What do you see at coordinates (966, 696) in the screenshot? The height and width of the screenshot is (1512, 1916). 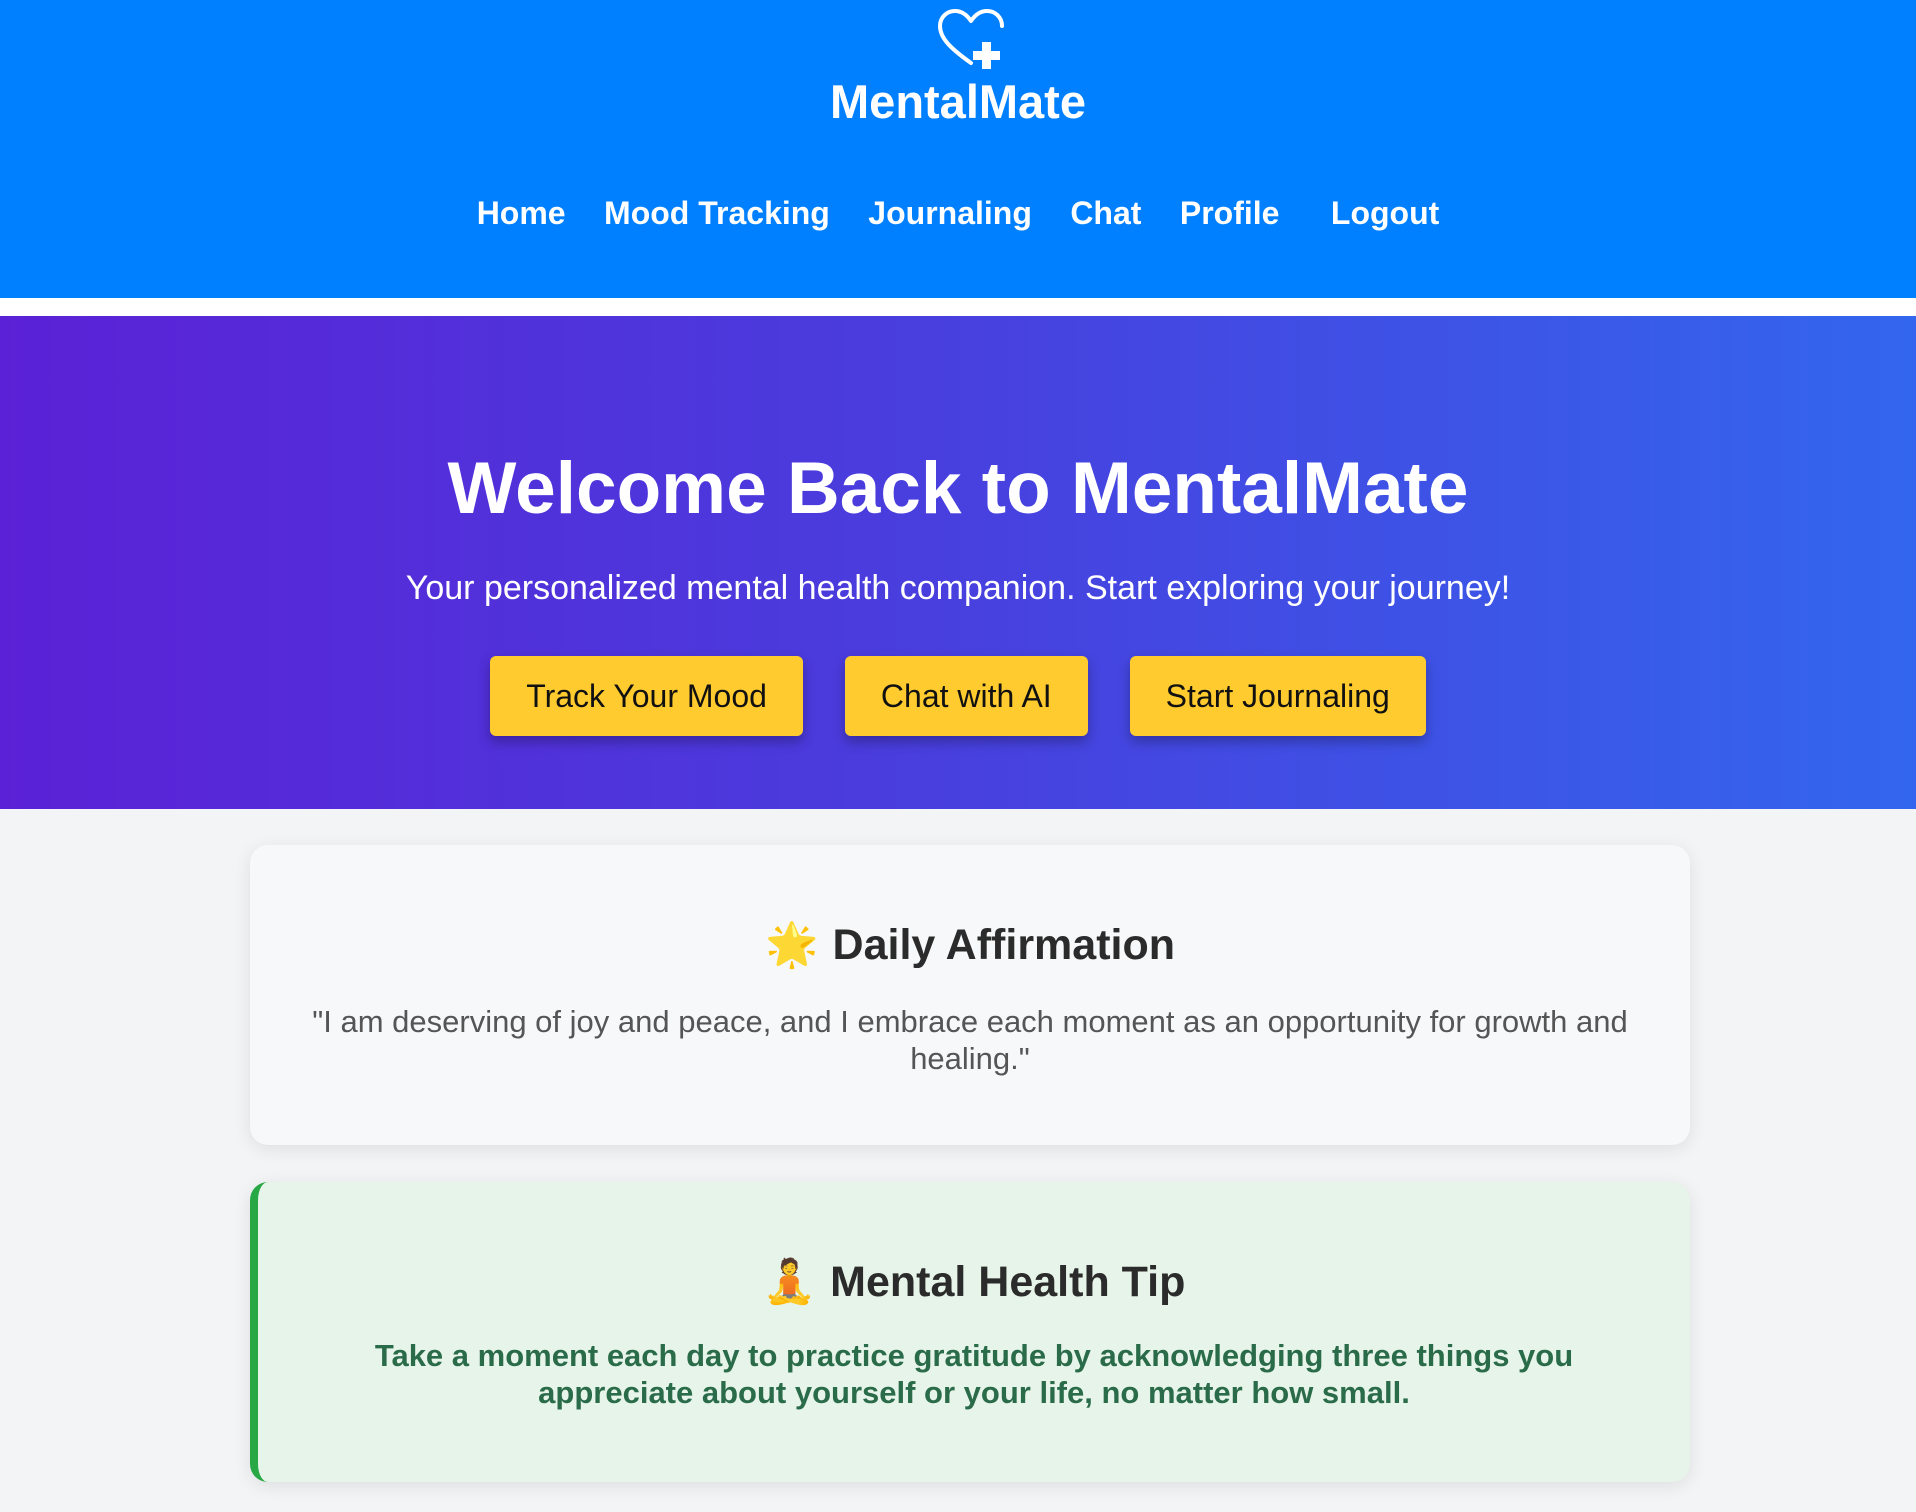 I see `chat-with-ai-button: Chat with AI` at bounding box center [966, 696].